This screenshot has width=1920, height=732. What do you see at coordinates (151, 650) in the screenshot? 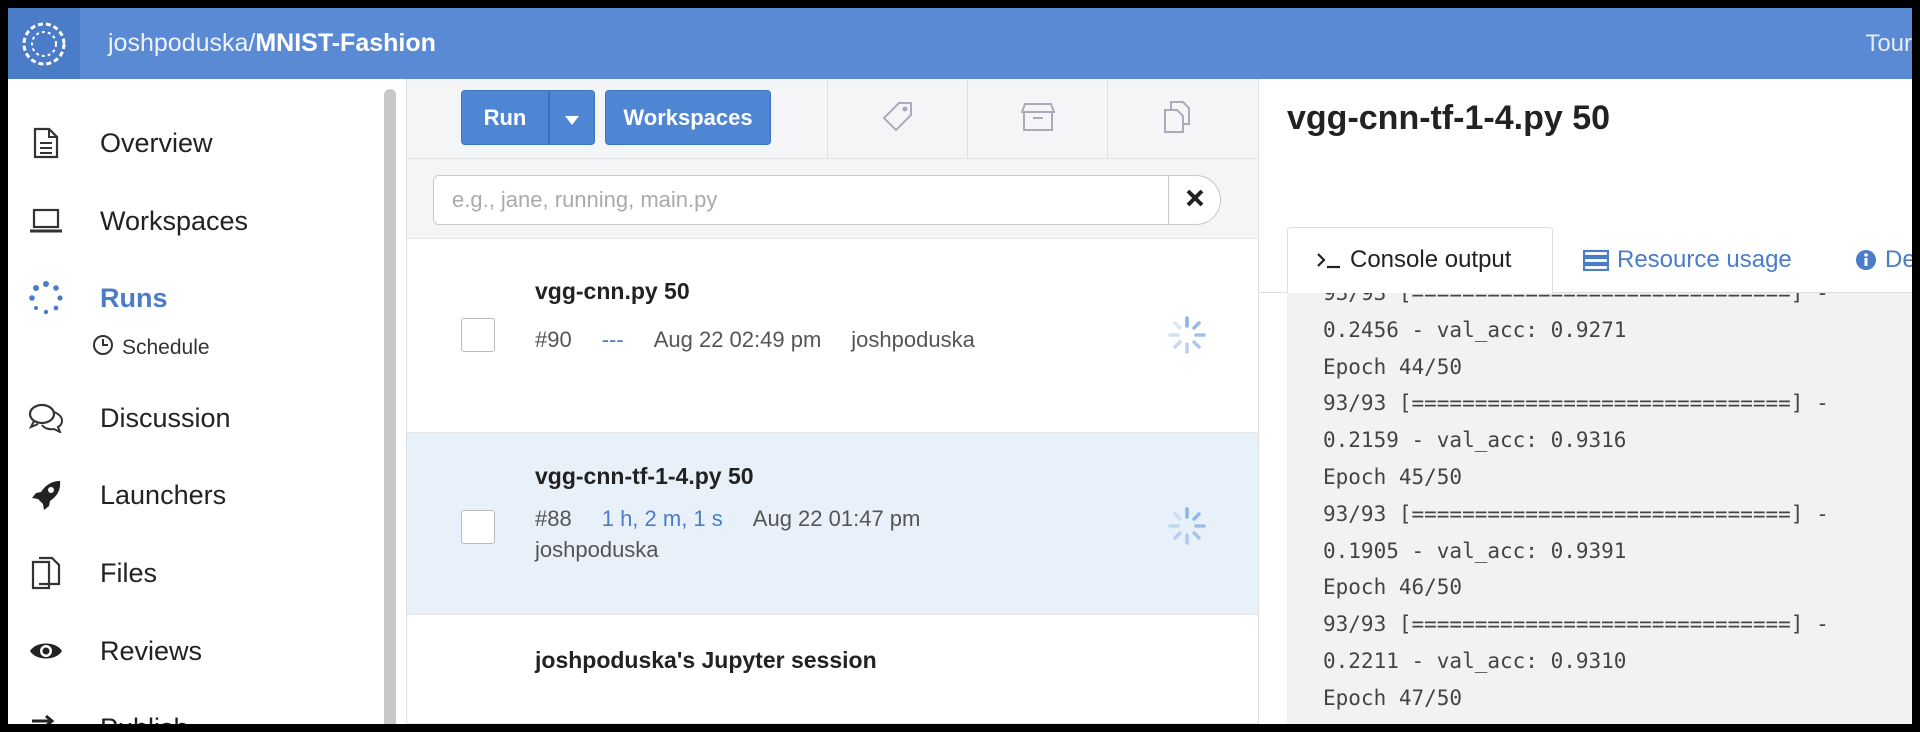
I see `sidebar-item-label: Reviews` at bounding box center [151, 650].